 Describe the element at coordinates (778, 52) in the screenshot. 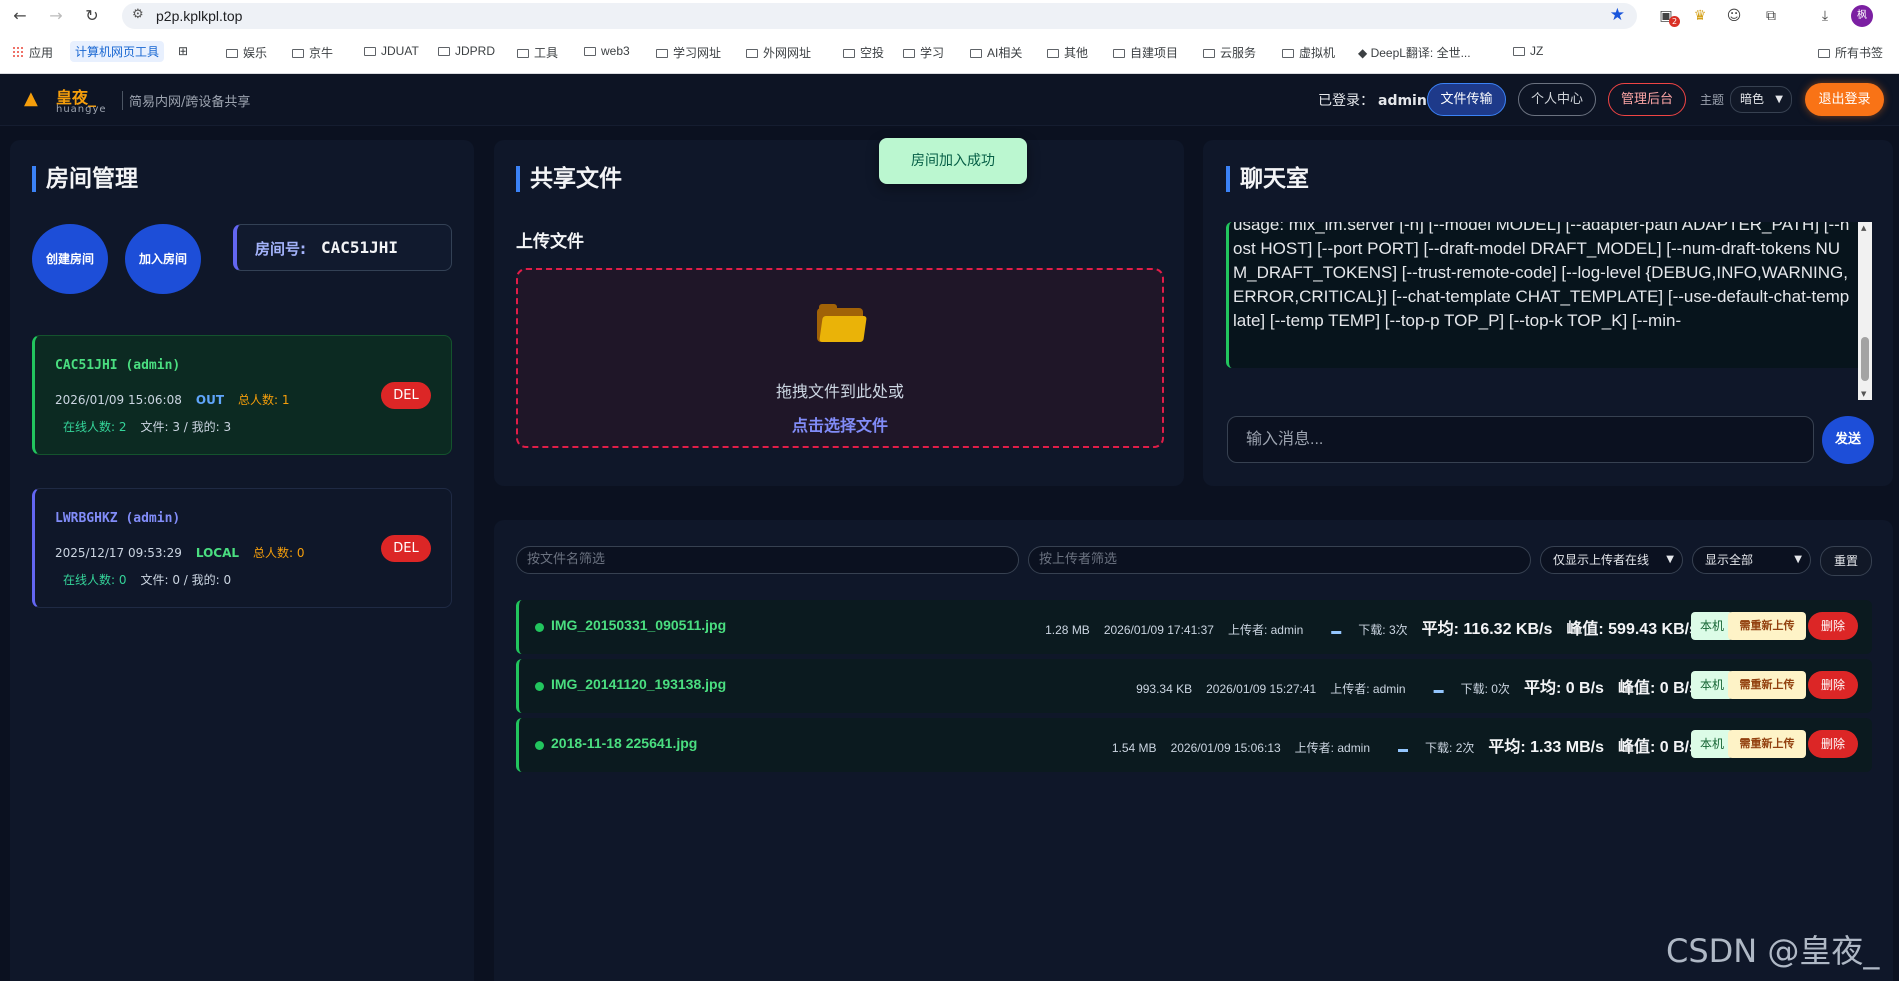

I see `bookmark-folder: 外网网址` at that location.